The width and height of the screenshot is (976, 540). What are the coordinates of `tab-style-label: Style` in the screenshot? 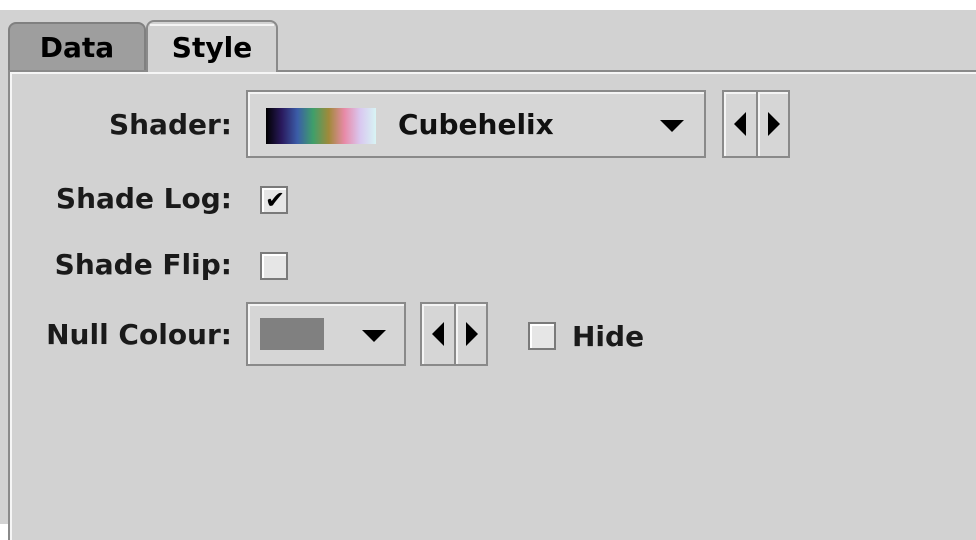 It's located at (212, 47).